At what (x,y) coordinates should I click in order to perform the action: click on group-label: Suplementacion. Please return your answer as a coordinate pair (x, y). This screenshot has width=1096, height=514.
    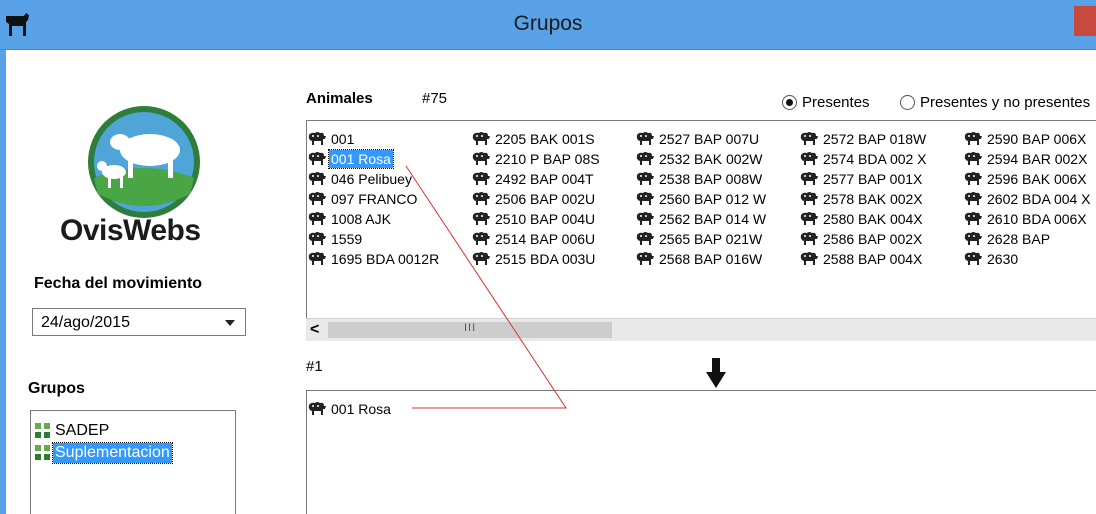
    Looking at the image, I should click on (112, 453).